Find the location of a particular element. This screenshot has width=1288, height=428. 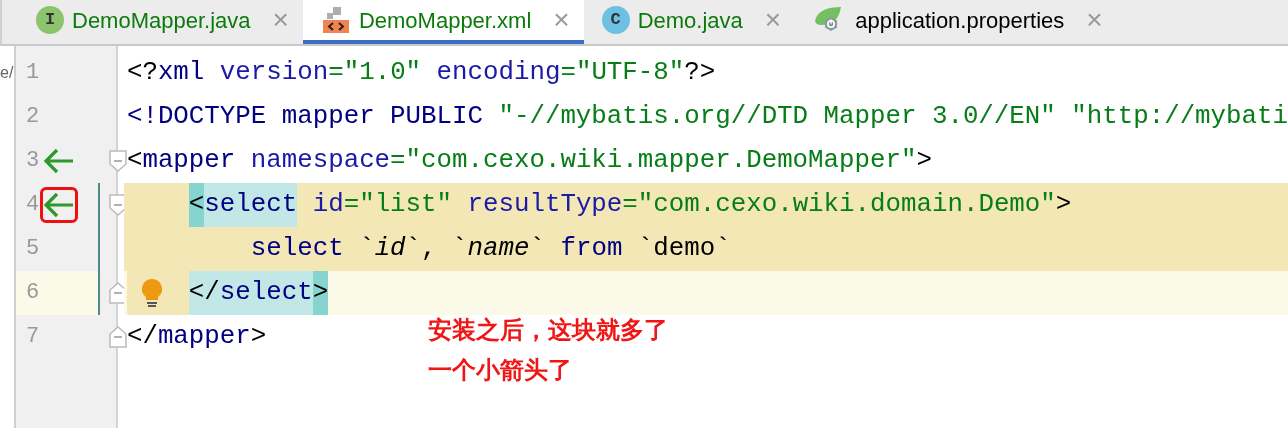

arrow-left-icon is located at coordinates (58, 161).